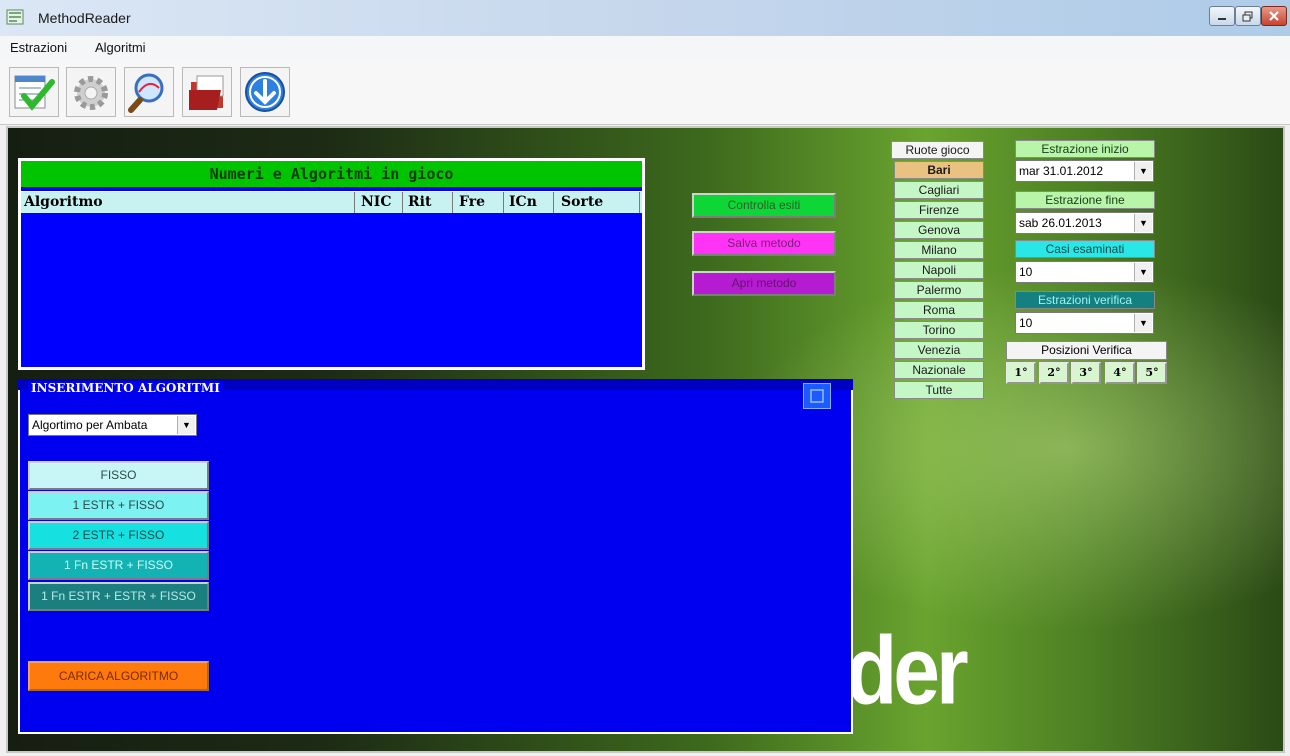 This screenshot has height=756, width=1290. What do you see at coordinates (582, 202) in the screenshot?
I see `column-sorte: Sorte` at bounding box center [582, 202].